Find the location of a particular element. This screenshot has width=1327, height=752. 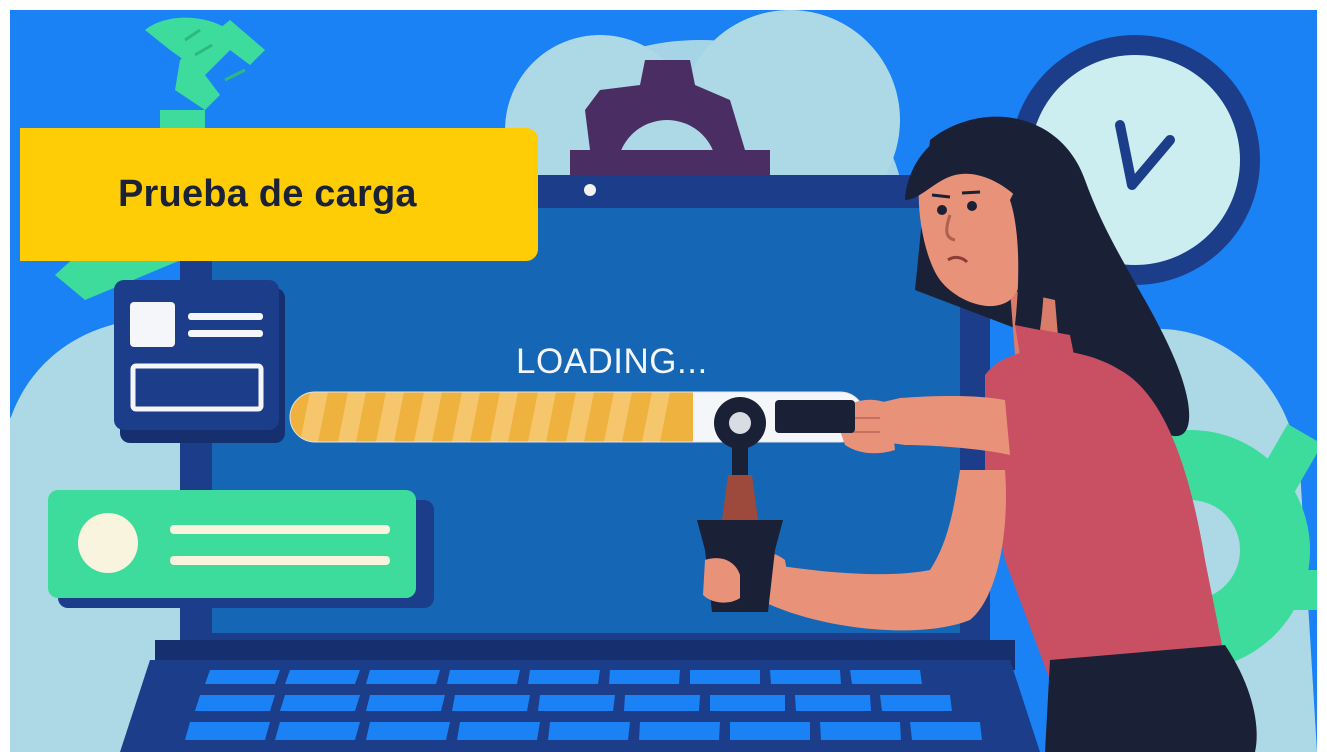

pants is located at coordinates (1151, 698).